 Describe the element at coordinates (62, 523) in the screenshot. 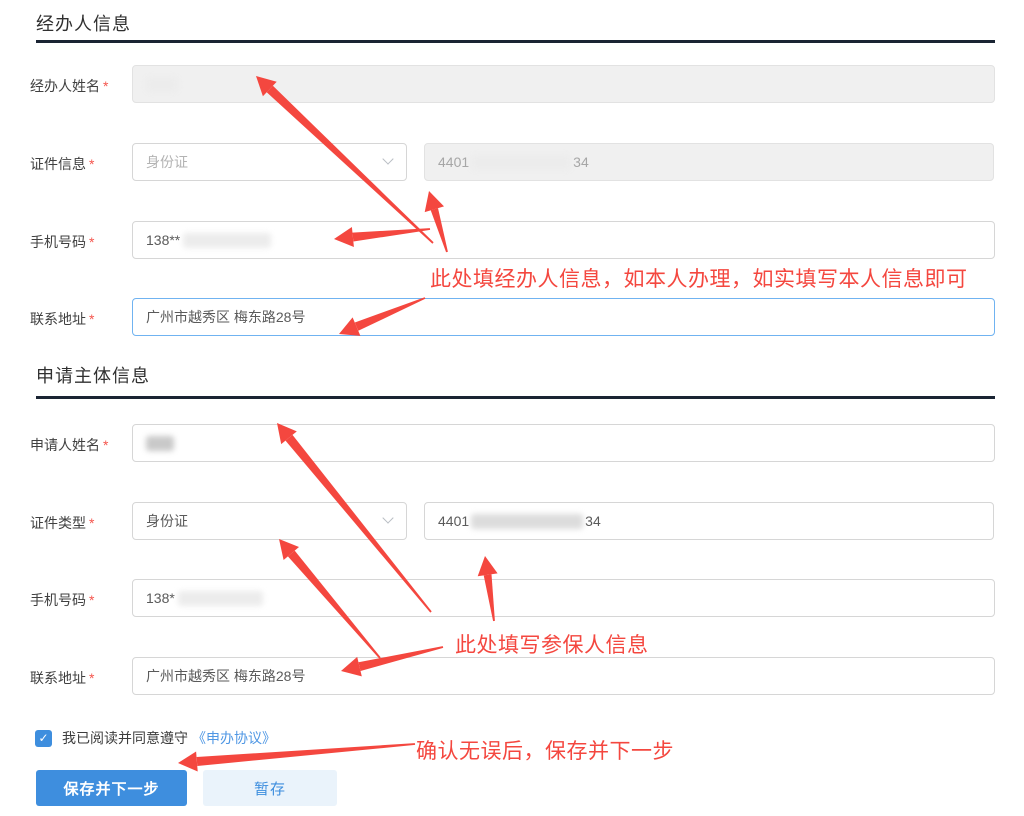

I see `label-applicant-cert: 证件类型 *` at that location.